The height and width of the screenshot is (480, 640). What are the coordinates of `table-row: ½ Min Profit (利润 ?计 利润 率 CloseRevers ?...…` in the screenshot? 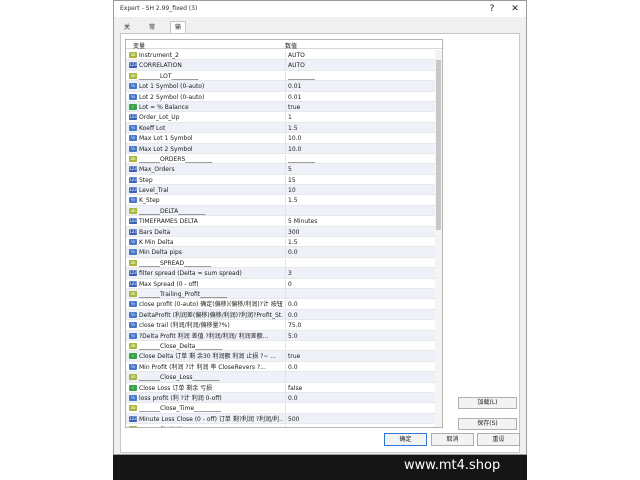 It's located at (284, 367).